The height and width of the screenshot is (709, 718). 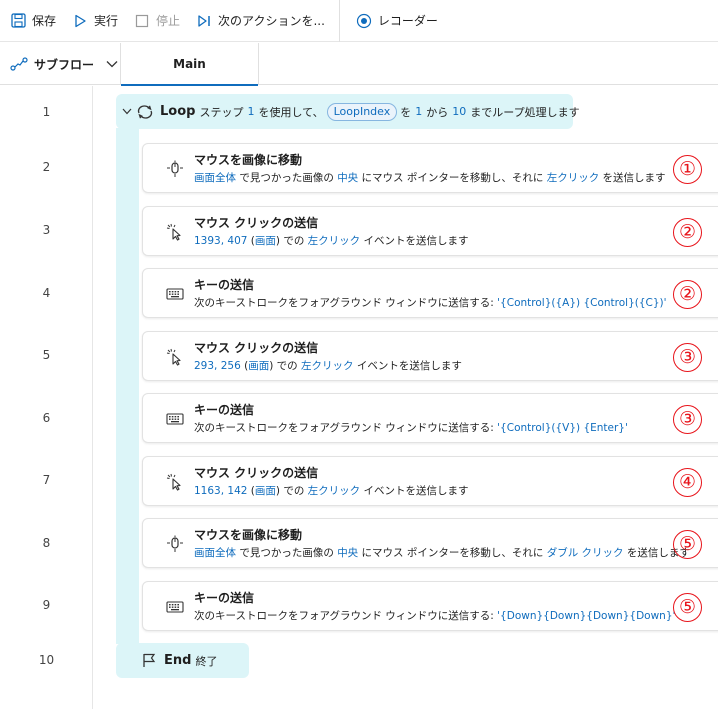 I want to click on subflow-dropdown: サブフロー, so click(x=64, y=64).